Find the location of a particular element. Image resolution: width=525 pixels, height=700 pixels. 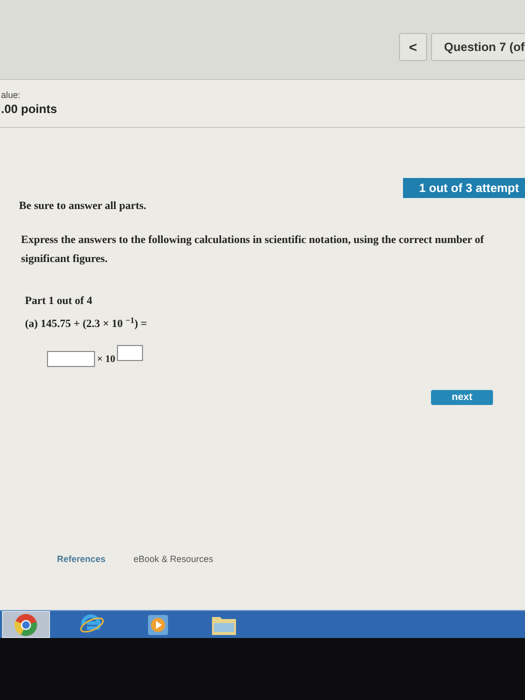

play-icon is located at coordinates (158, 625).